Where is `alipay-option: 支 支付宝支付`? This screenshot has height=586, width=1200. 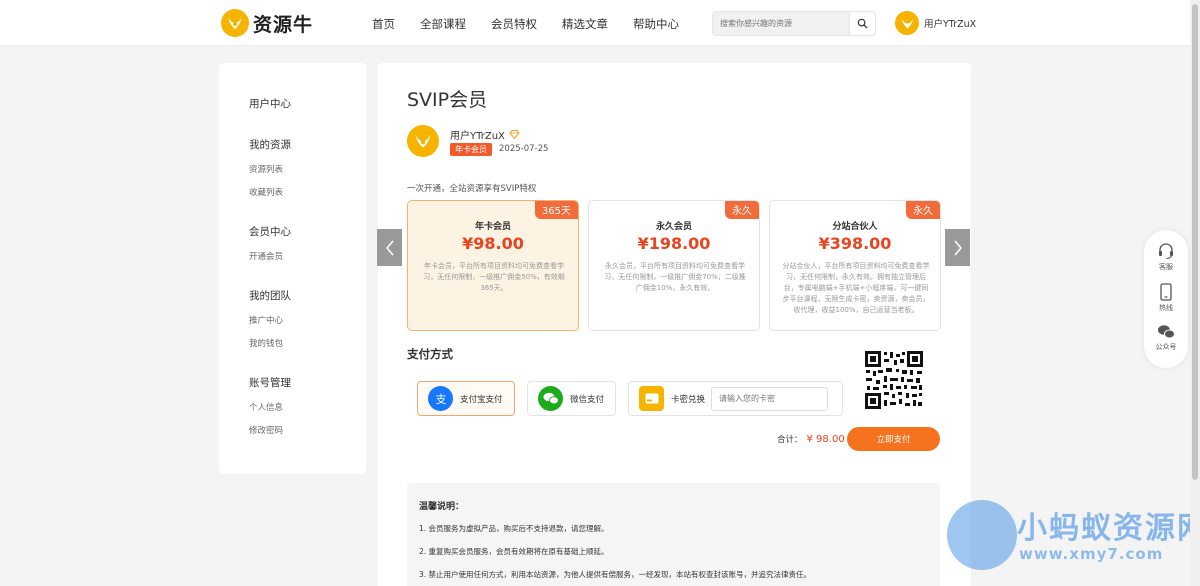 alipay-option: 支 支付宝支付 is located at coordinates (466, 398).